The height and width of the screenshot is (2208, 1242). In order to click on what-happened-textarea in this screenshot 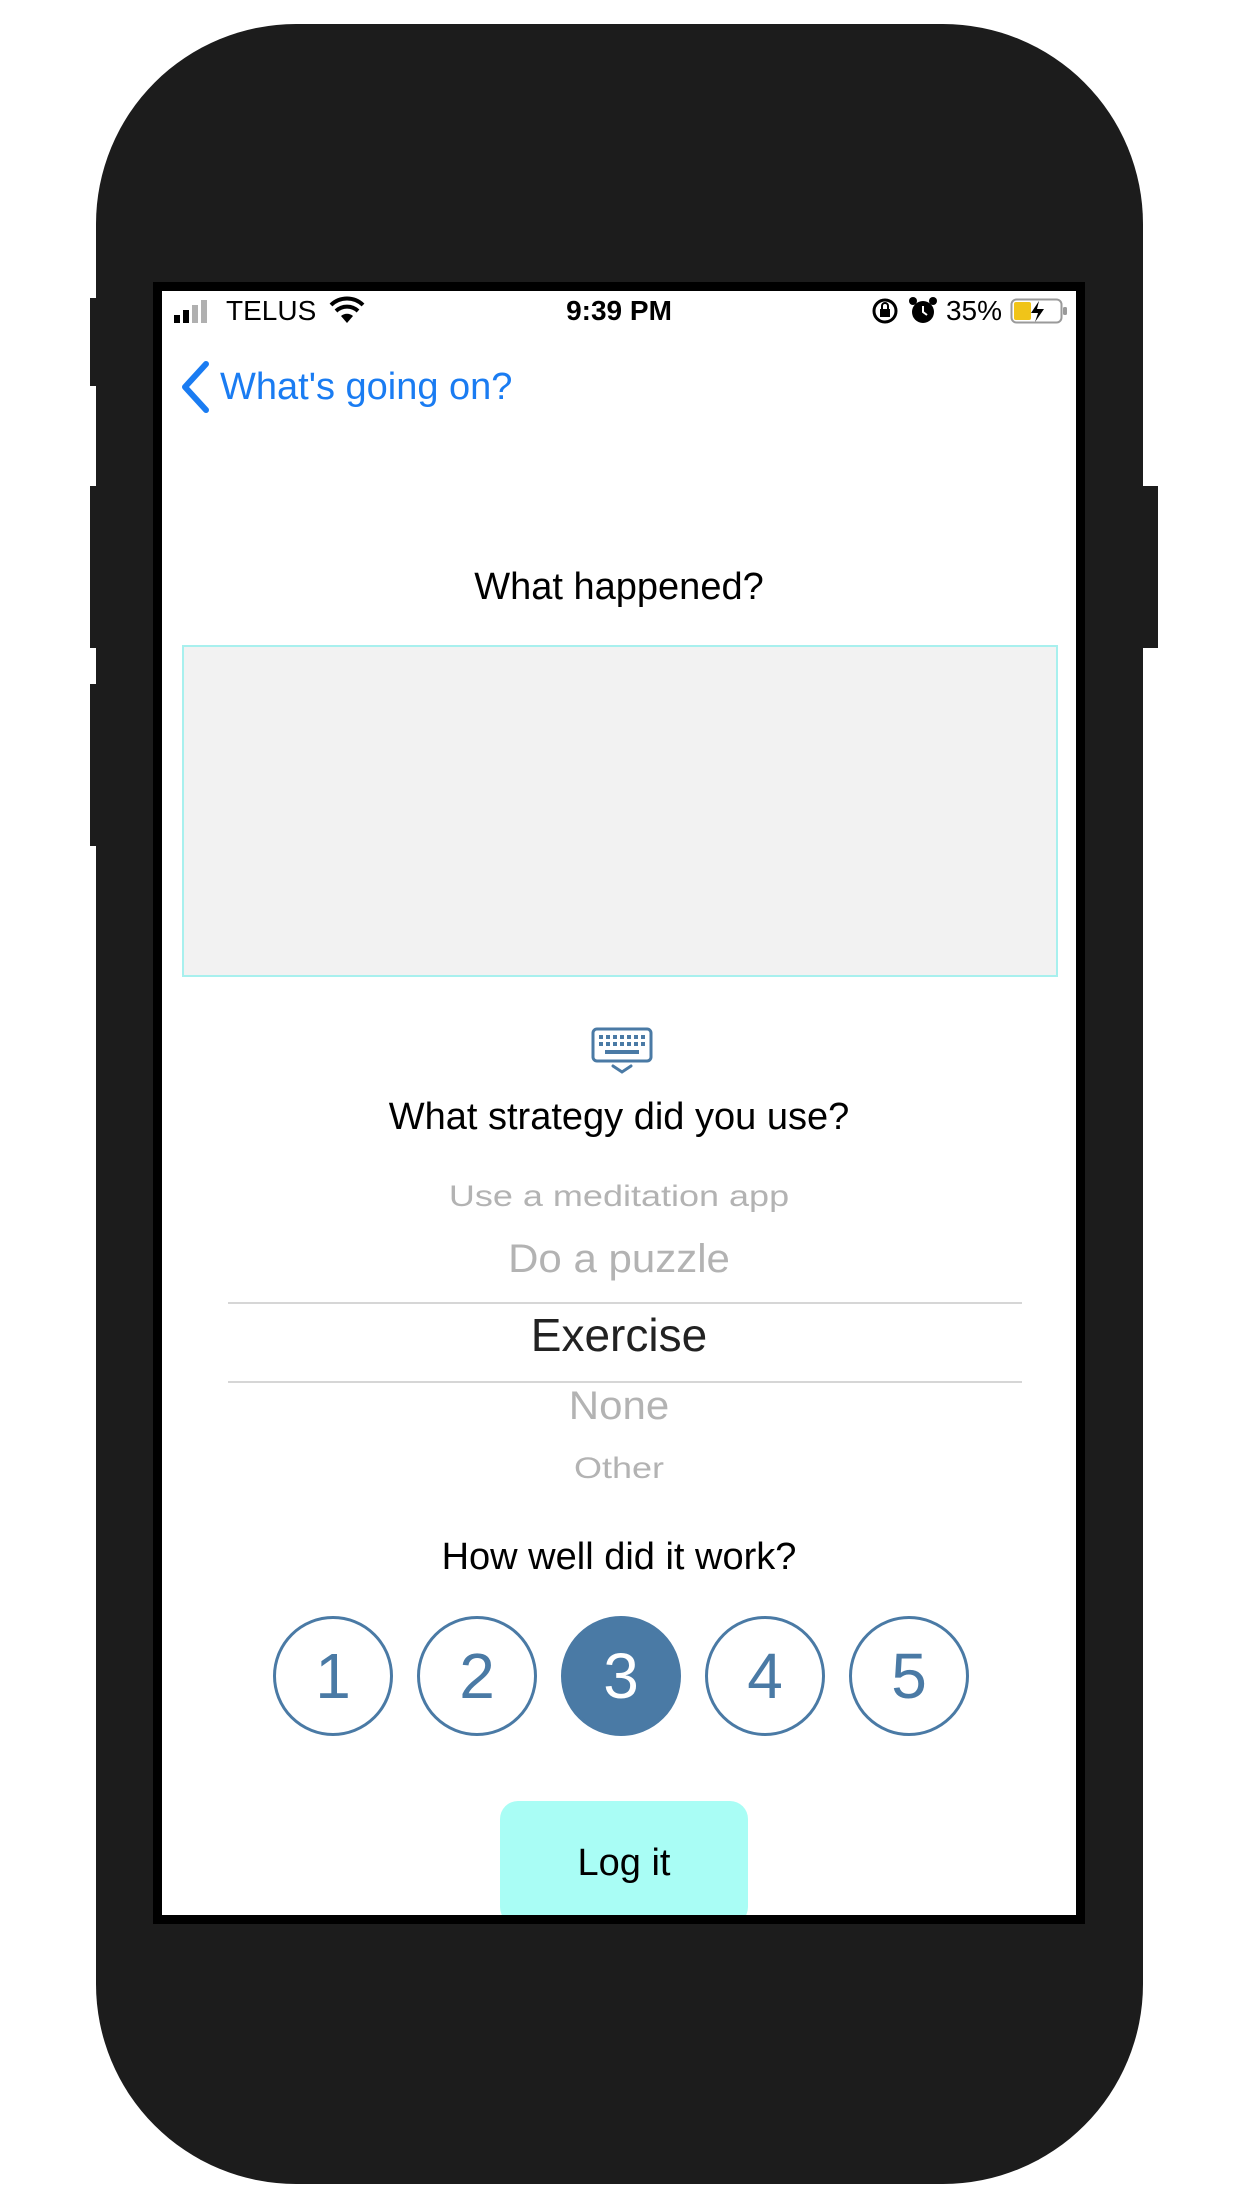, I will do `click(620, 811)`.